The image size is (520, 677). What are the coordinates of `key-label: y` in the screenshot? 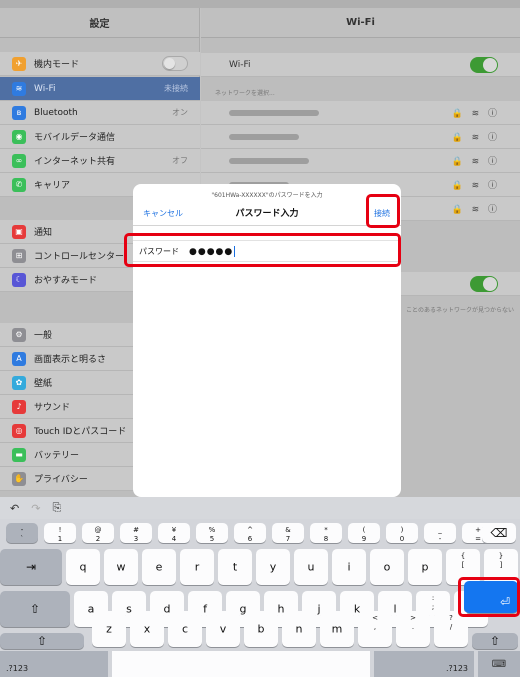 It's located at (273, 567).